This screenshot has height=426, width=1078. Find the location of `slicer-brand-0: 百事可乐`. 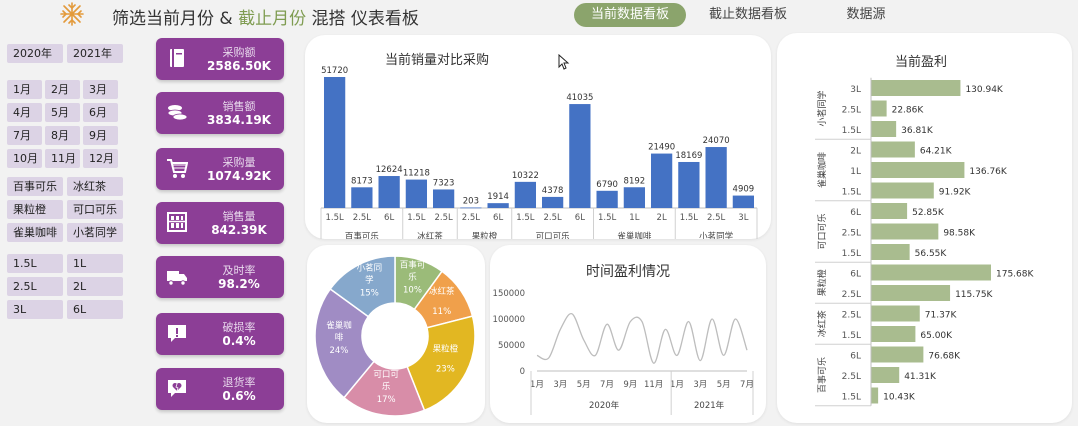

slicer-brand-0: 百事可乐 is located at coordinates (35, 186).